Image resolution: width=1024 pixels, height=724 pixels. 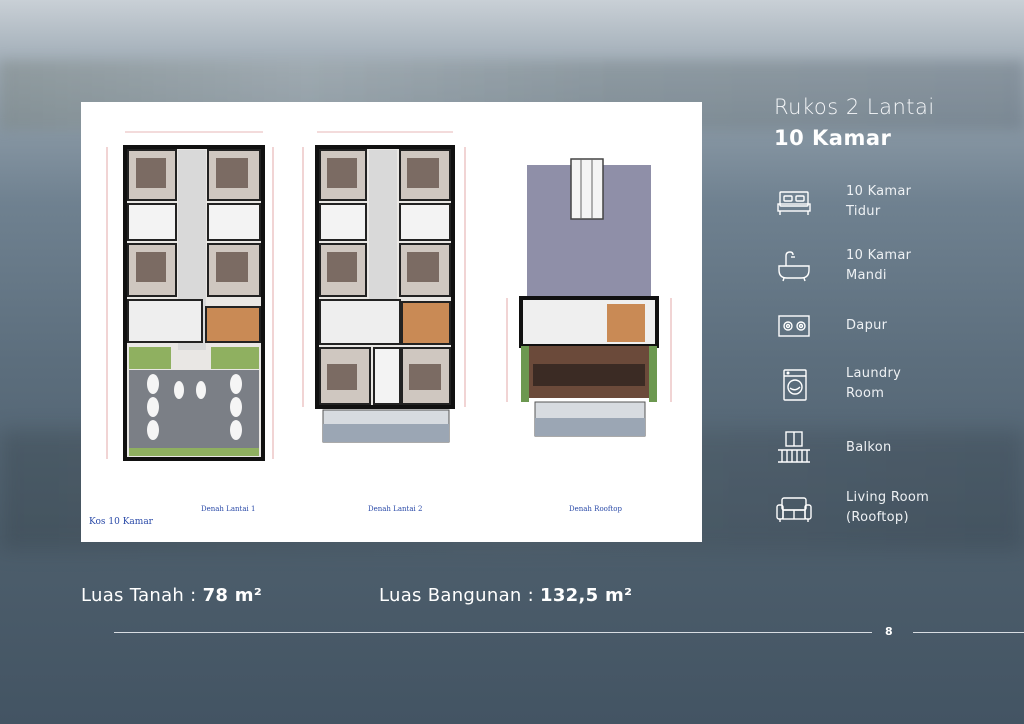 I want to click on land-area: Luas Tanah : 78 m², so click(x=171, y=595).